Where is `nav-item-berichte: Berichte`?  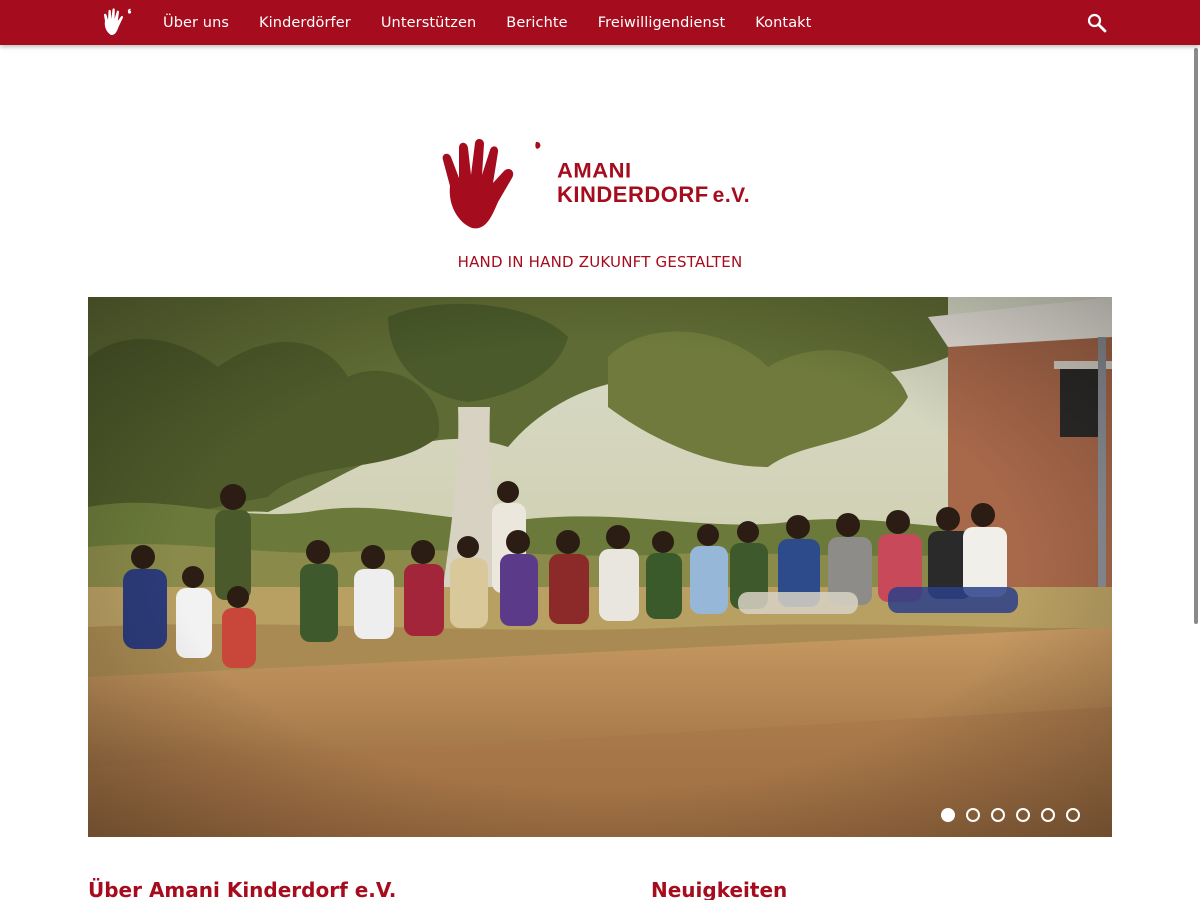 nav-item-berichte: Berichte is located at coordinates (536, 23).